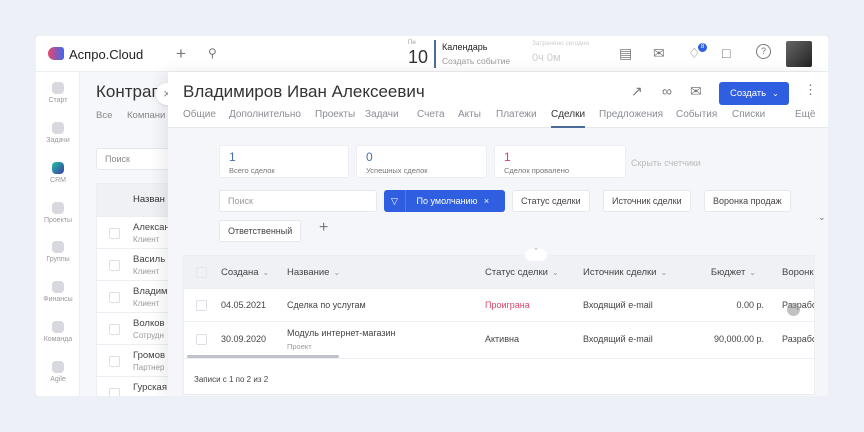 This screenshot has height=432, width=864. What do you see at coordinates (313, 272) in the screenshot?
I see `column-header: Название ⌄` at bounding box center [313, 272].